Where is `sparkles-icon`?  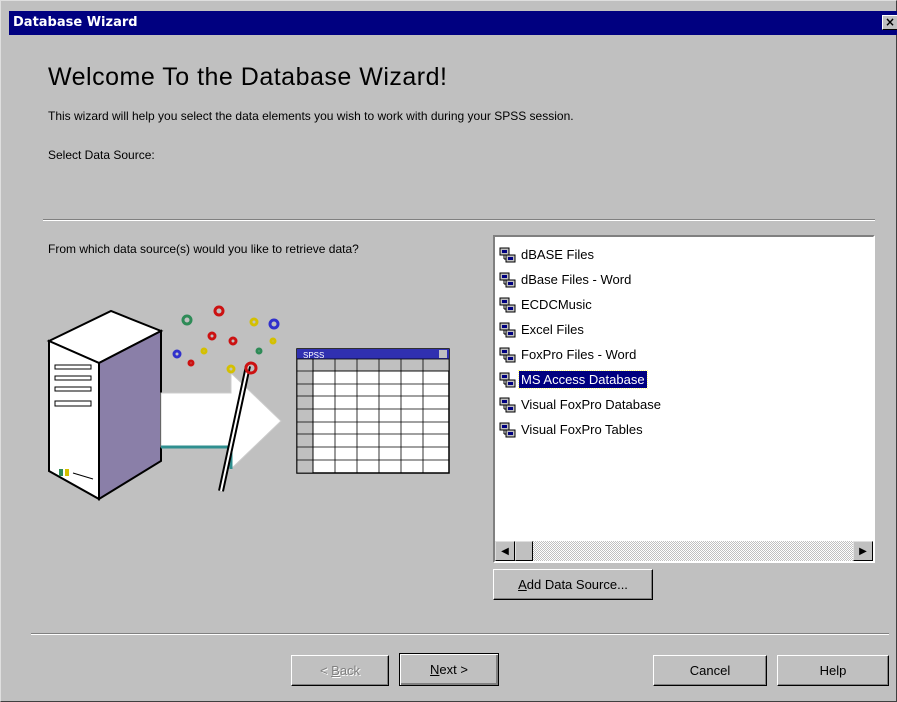 sparkles-icon is located at coordinates (226, 340).